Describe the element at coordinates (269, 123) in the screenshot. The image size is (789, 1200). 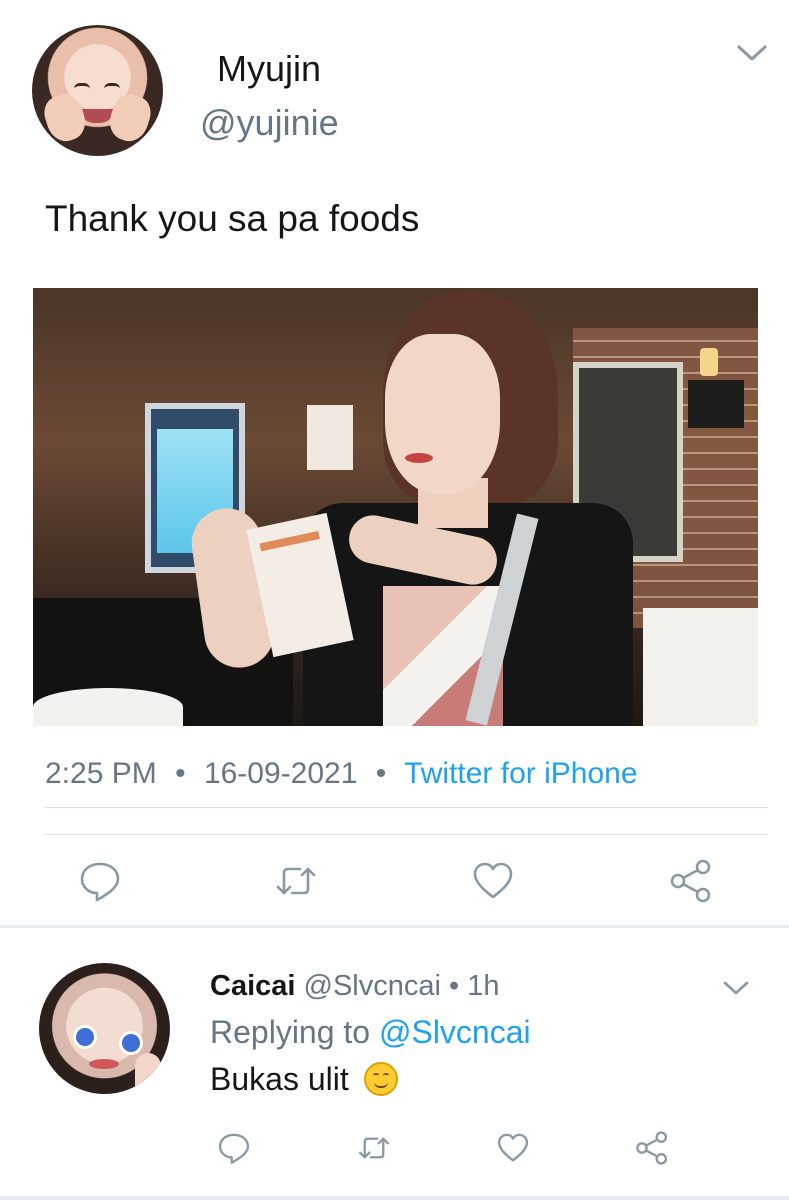
I see `author-handle: @yujinie` at that location.